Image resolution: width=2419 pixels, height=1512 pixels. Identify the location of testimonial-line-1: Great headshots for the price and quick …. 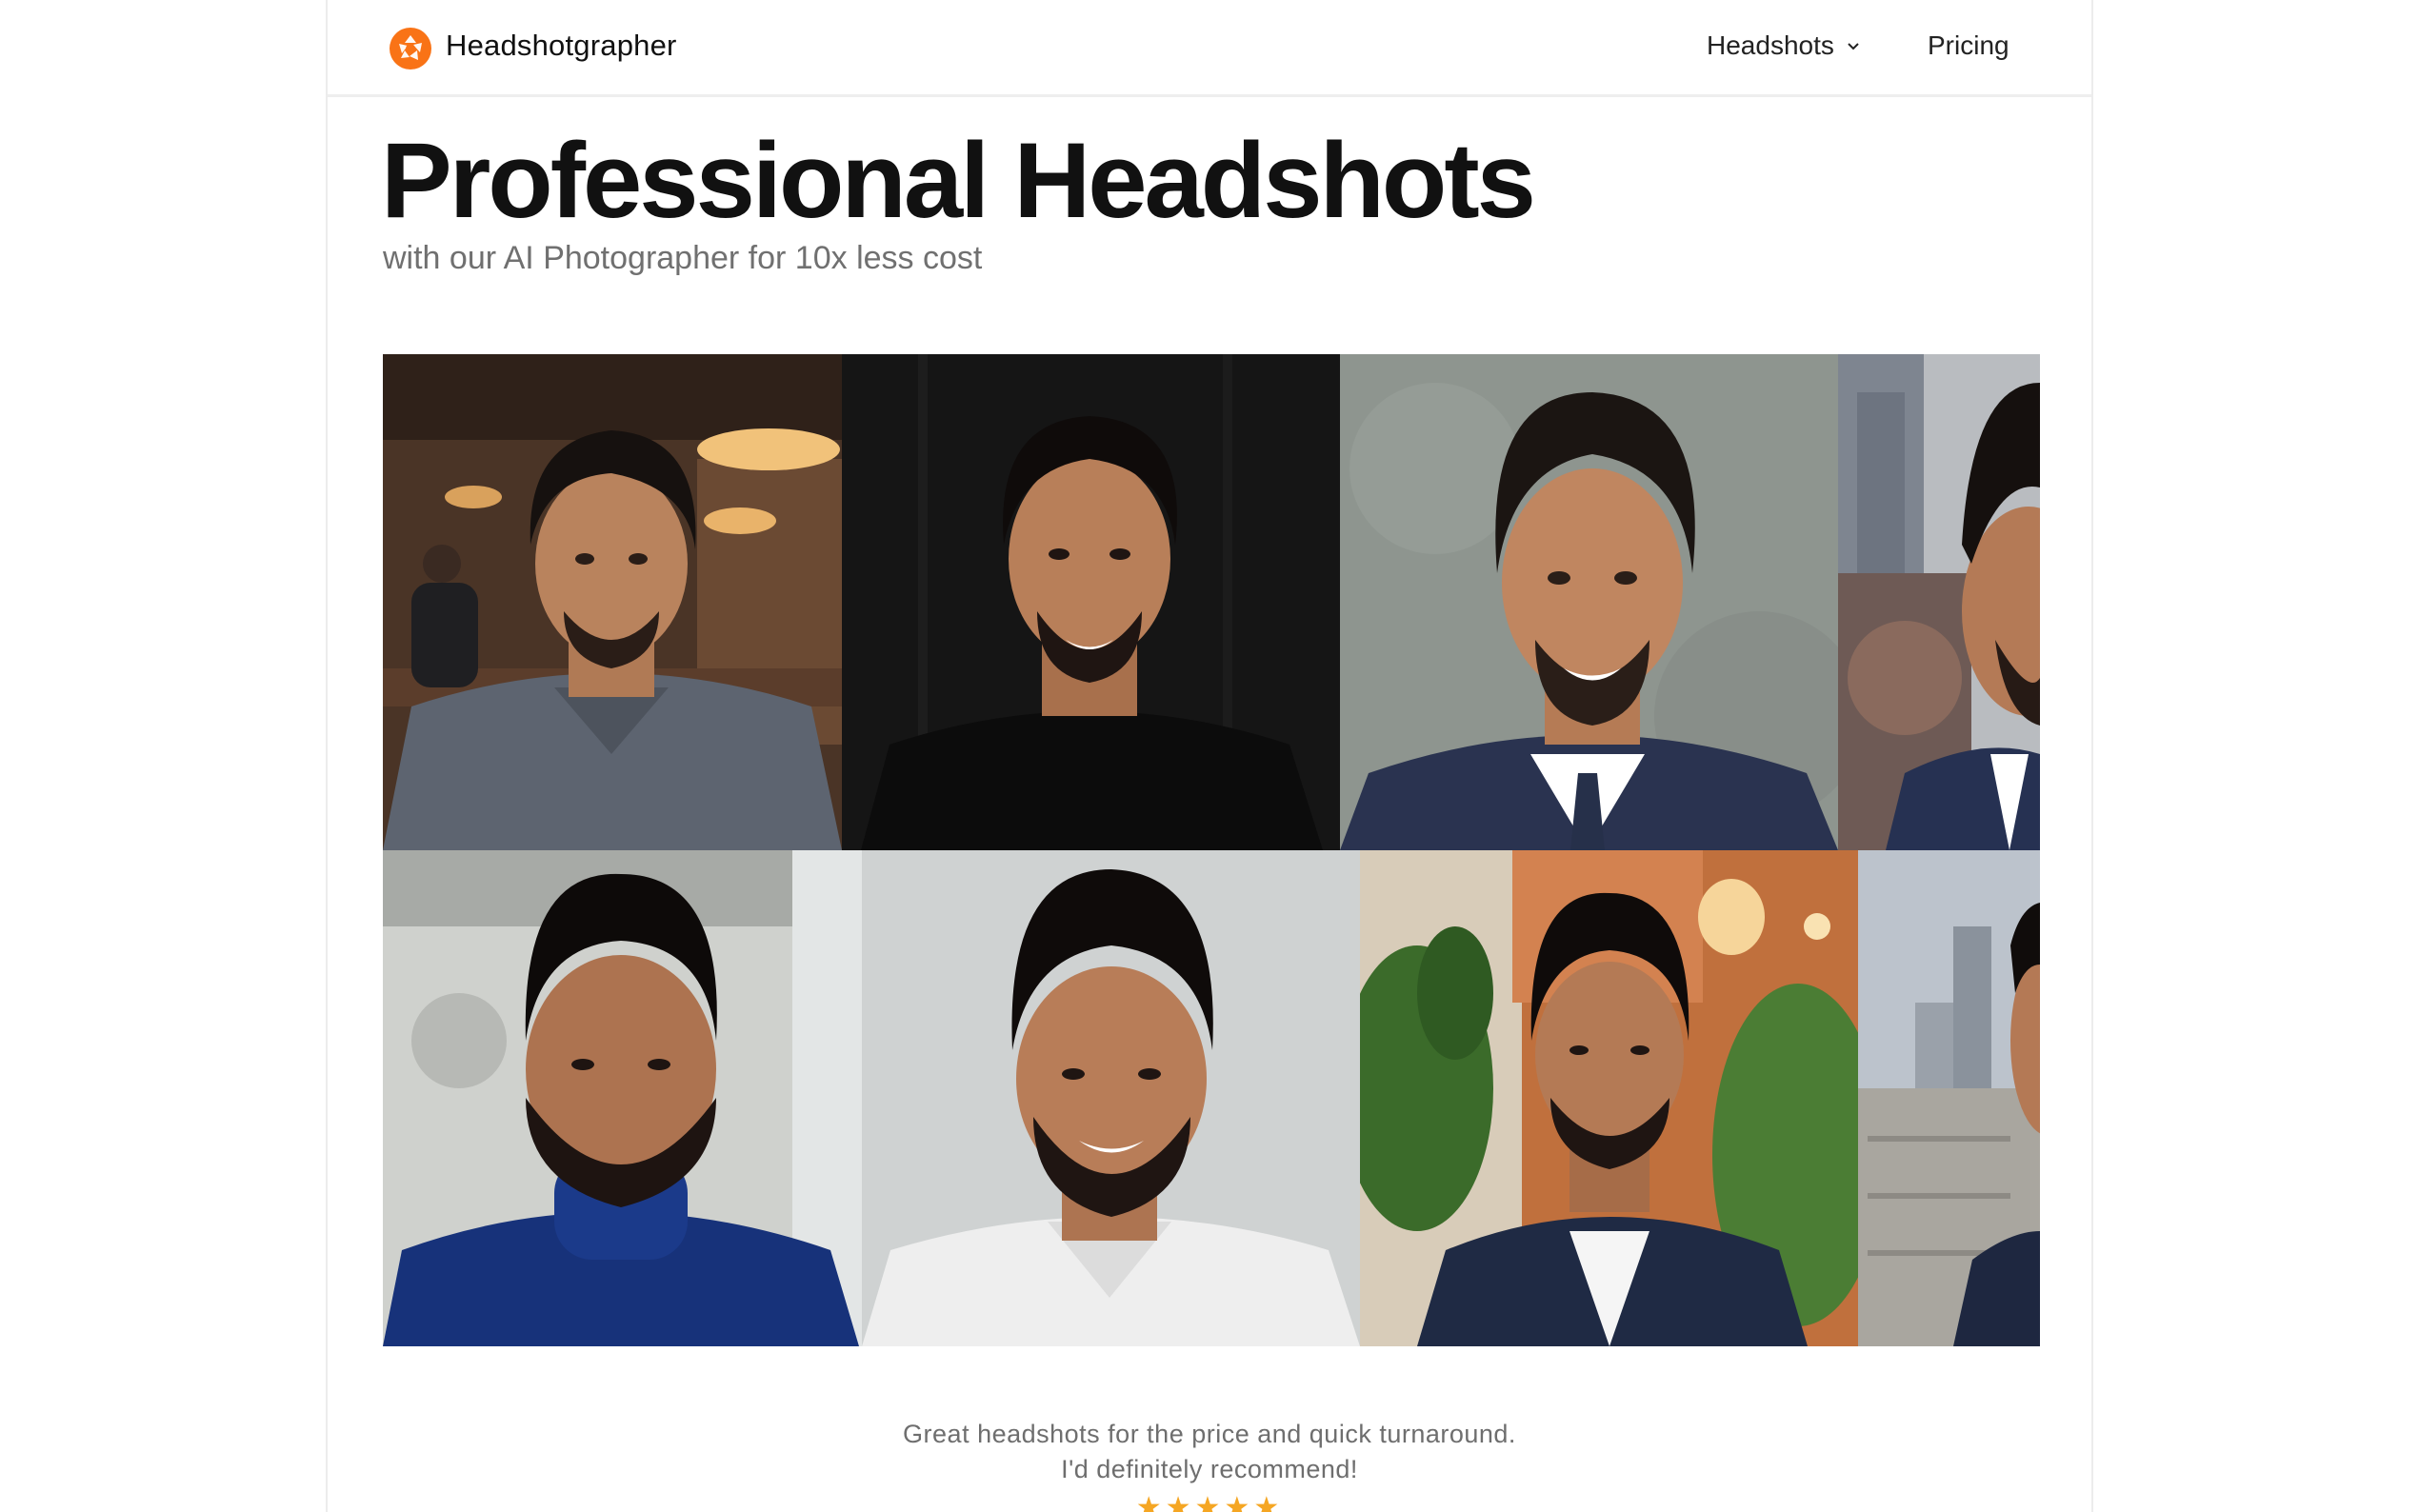
(1209, 1434).